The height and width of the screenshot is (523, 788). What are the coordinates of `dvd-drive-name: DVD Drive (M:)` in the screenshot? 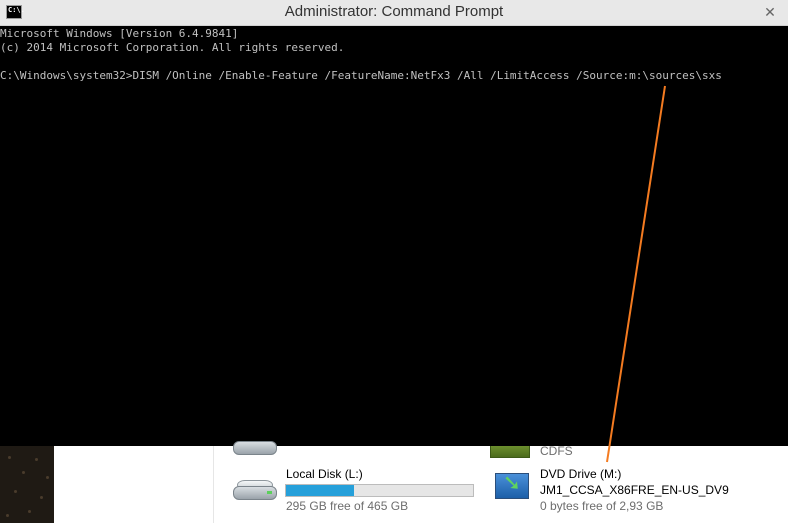 It's located at (580, 474).